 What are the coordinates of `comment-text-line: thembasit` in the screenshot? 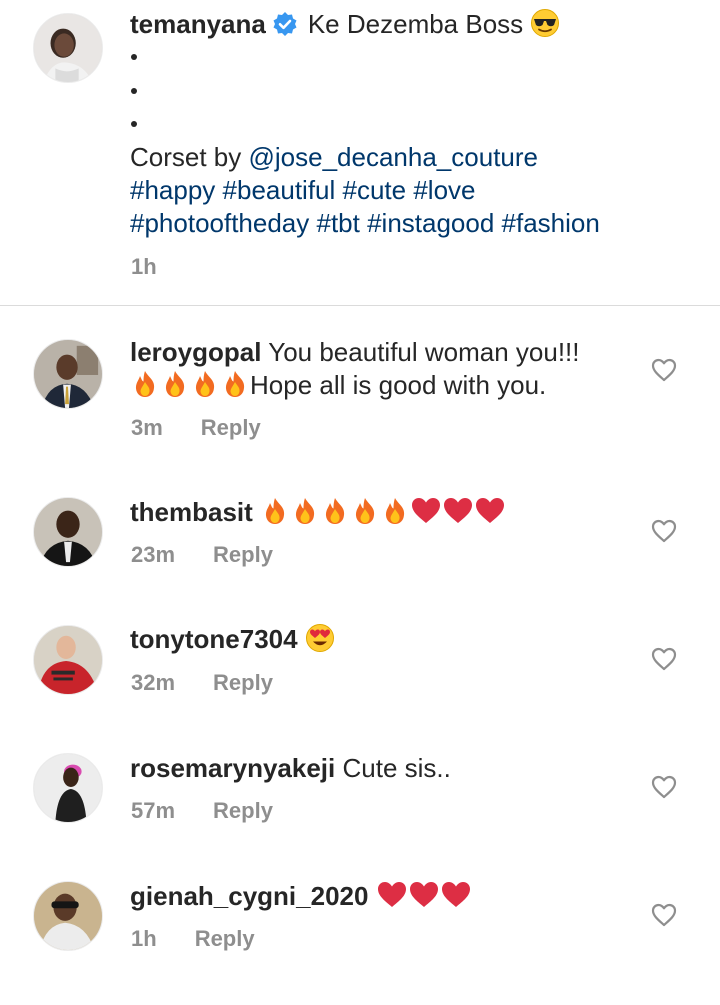 It's located at (318, 514).